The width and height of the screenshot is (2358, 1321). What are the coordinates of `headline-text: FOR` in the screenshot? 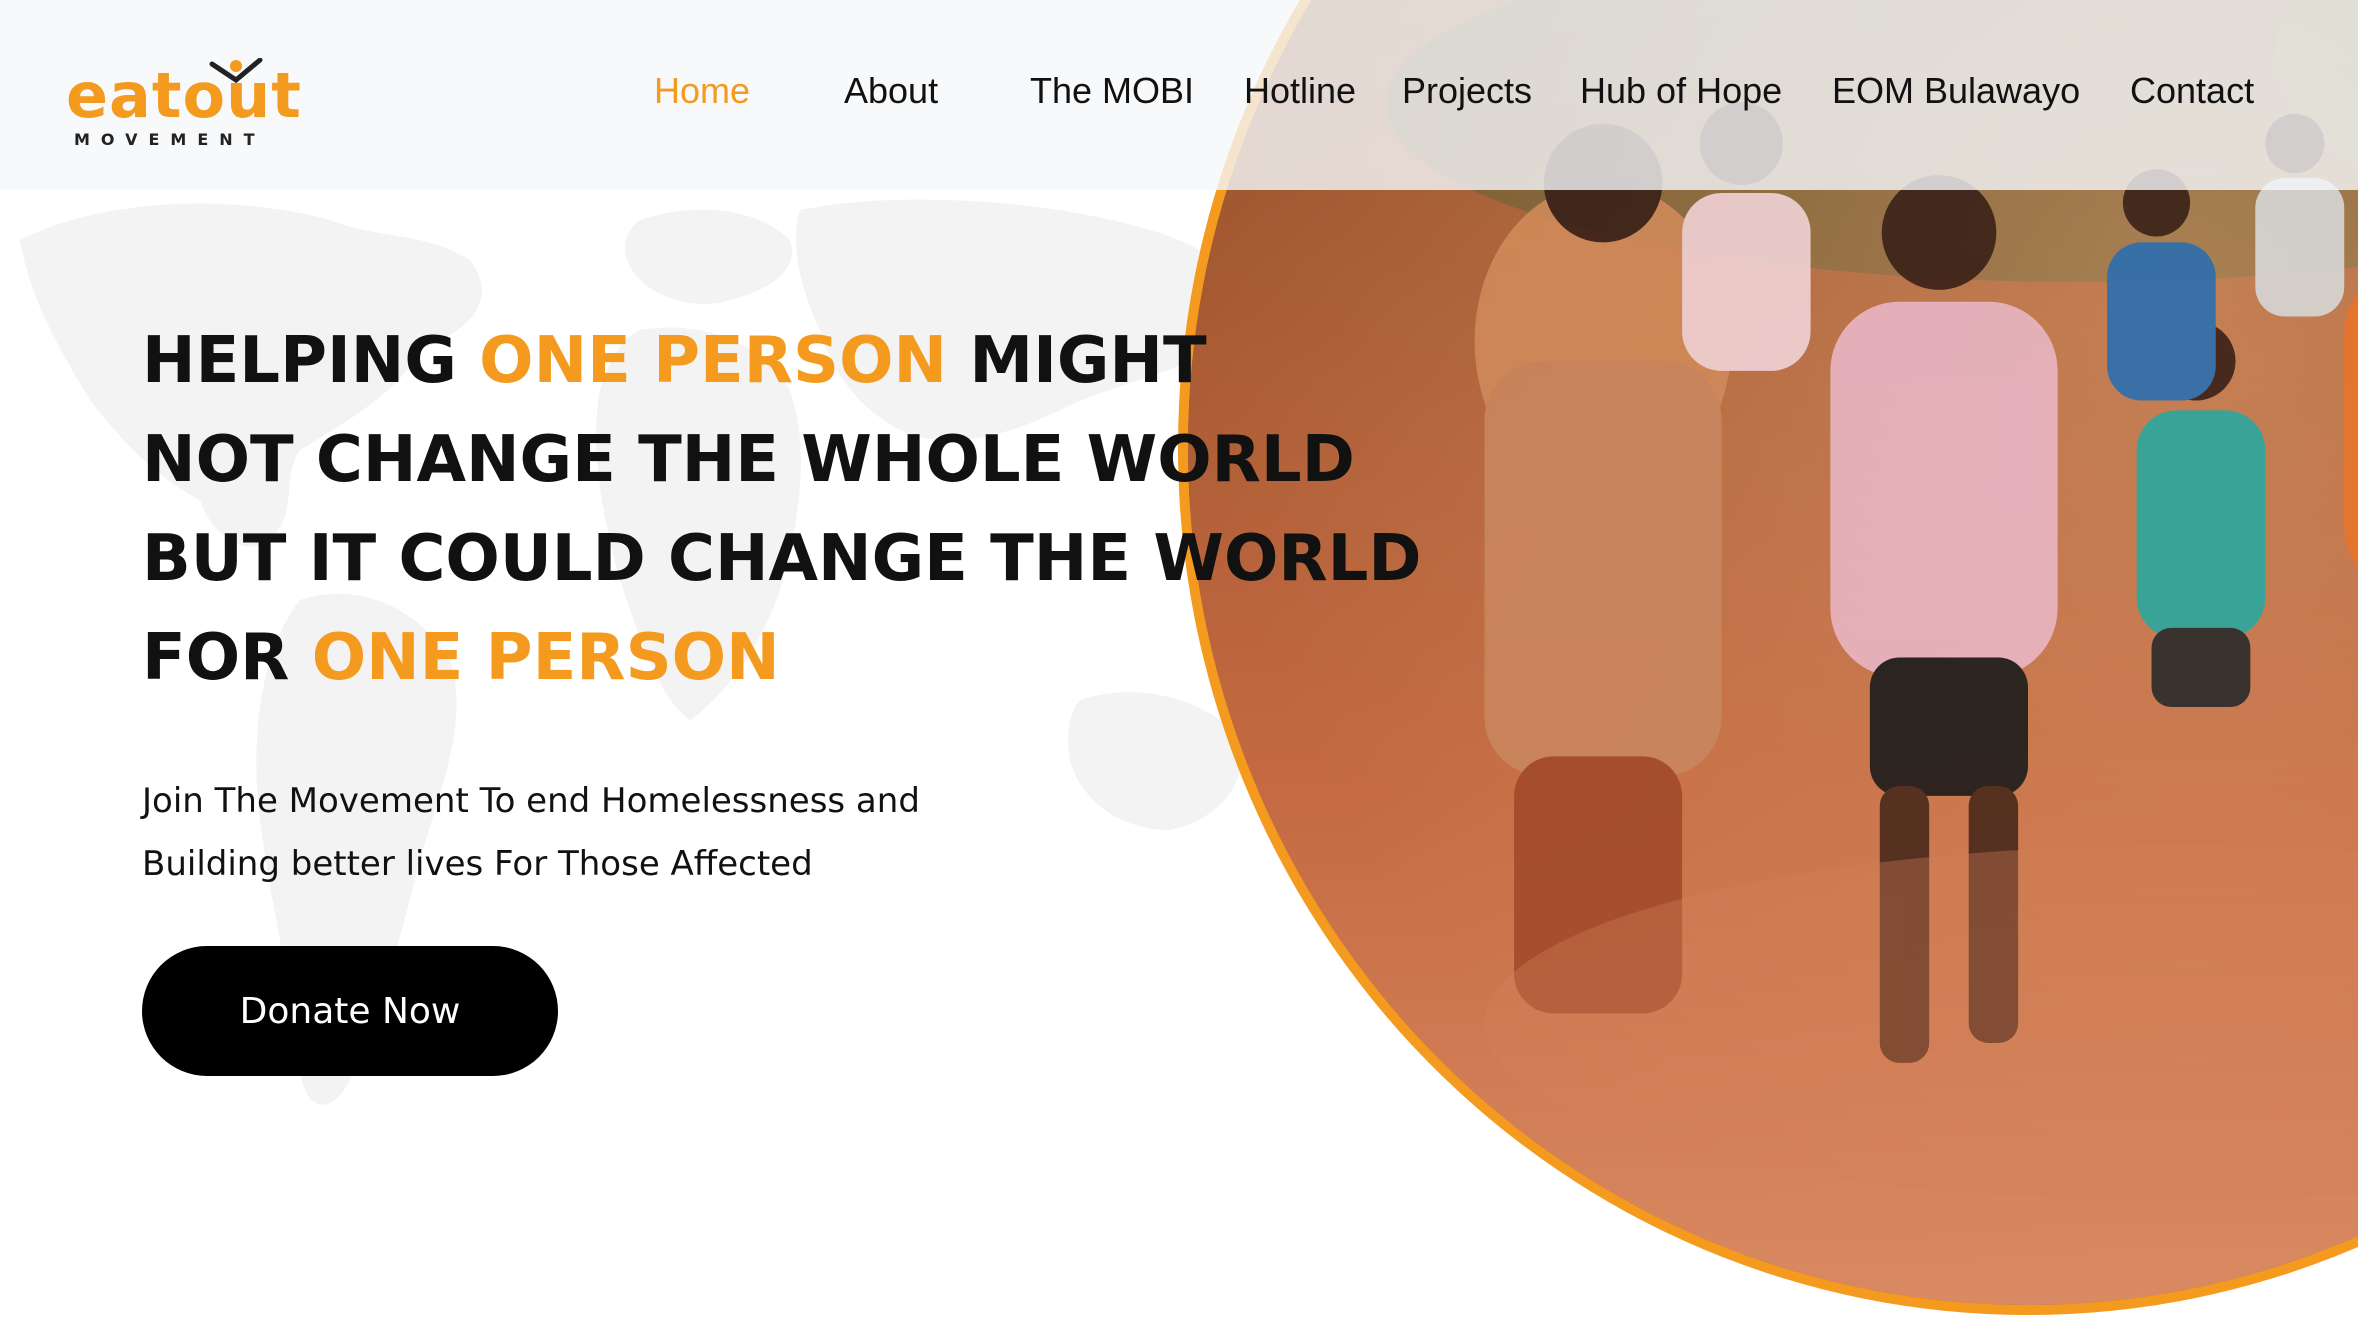 It's located at (227, 658).